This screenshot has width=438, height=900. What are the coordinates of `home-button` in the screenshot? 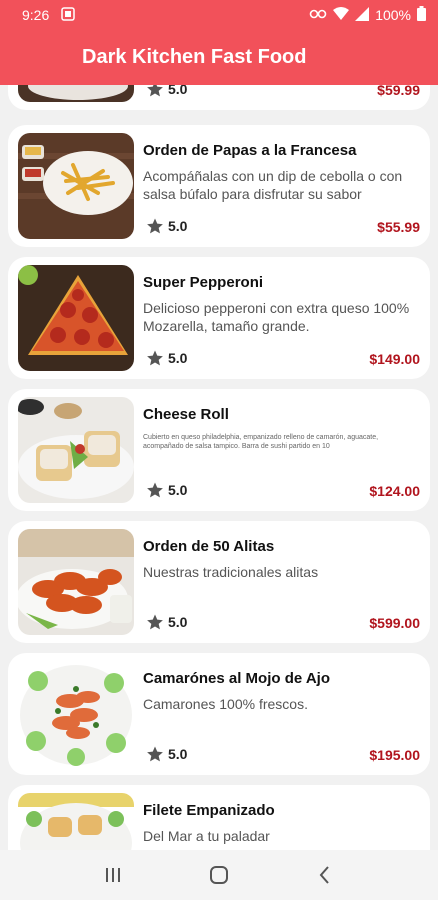 It's located at (219, 875).